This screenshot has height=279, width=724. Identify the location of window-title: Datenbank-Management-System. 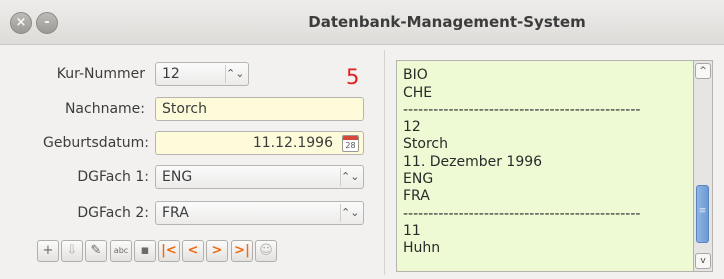
(447, 22).